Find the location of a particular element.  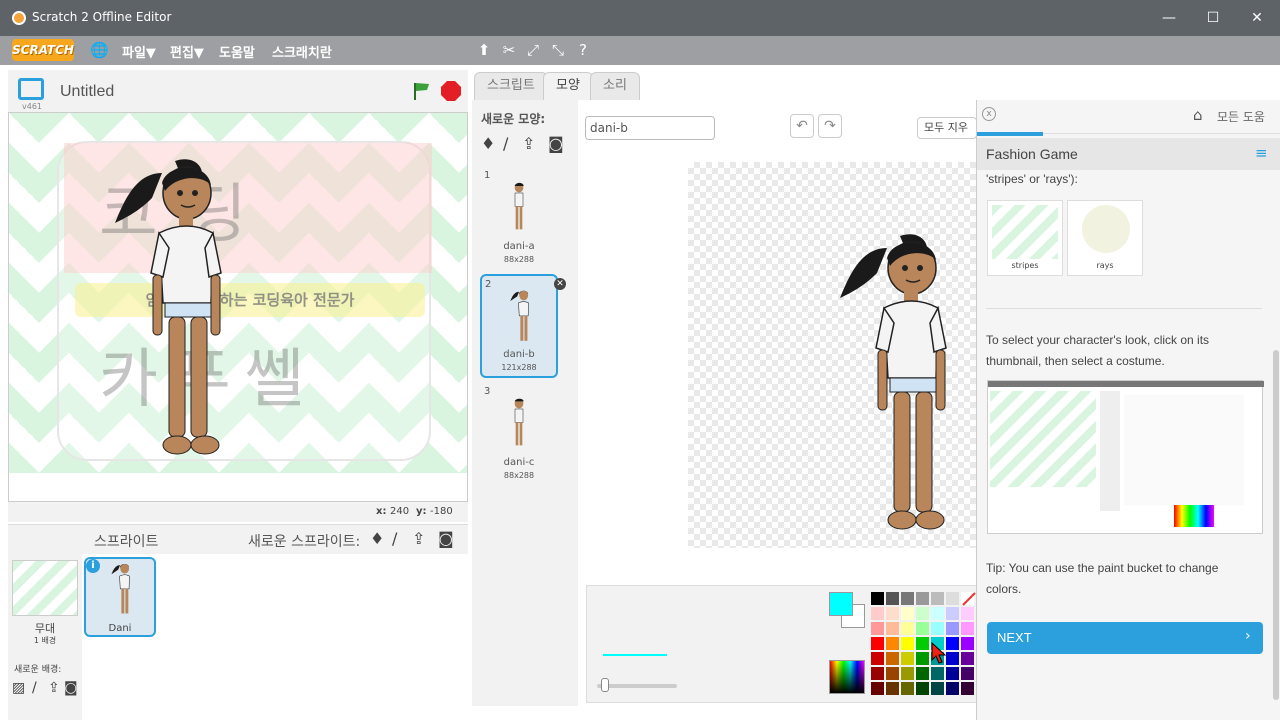

menu-edit: 편집▼ is located at coordinates (187, 51).